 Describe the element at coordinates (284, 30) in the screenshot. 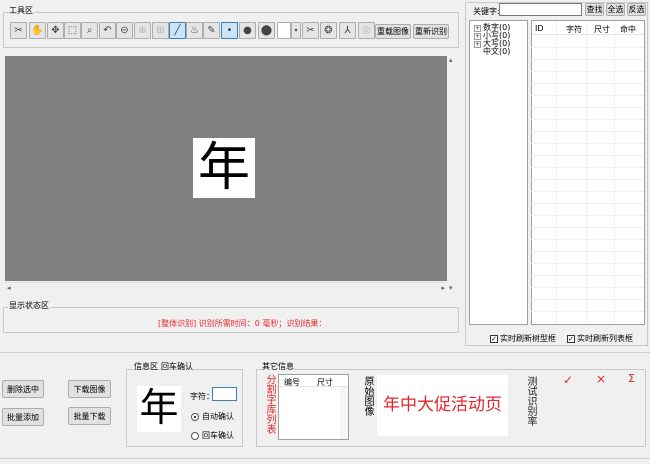

I see `color-swatch` at that location.